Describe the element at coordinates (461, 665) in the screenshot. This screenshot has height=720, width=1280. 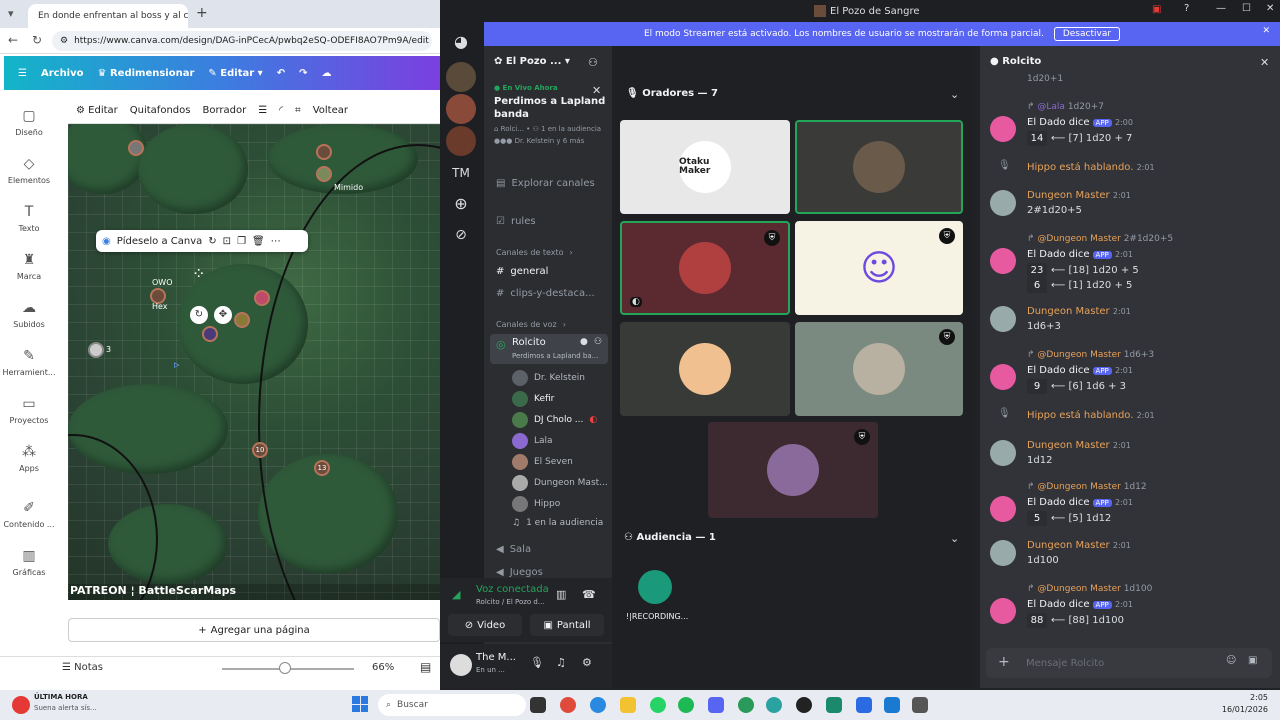
I see `user-avatar` at that location.